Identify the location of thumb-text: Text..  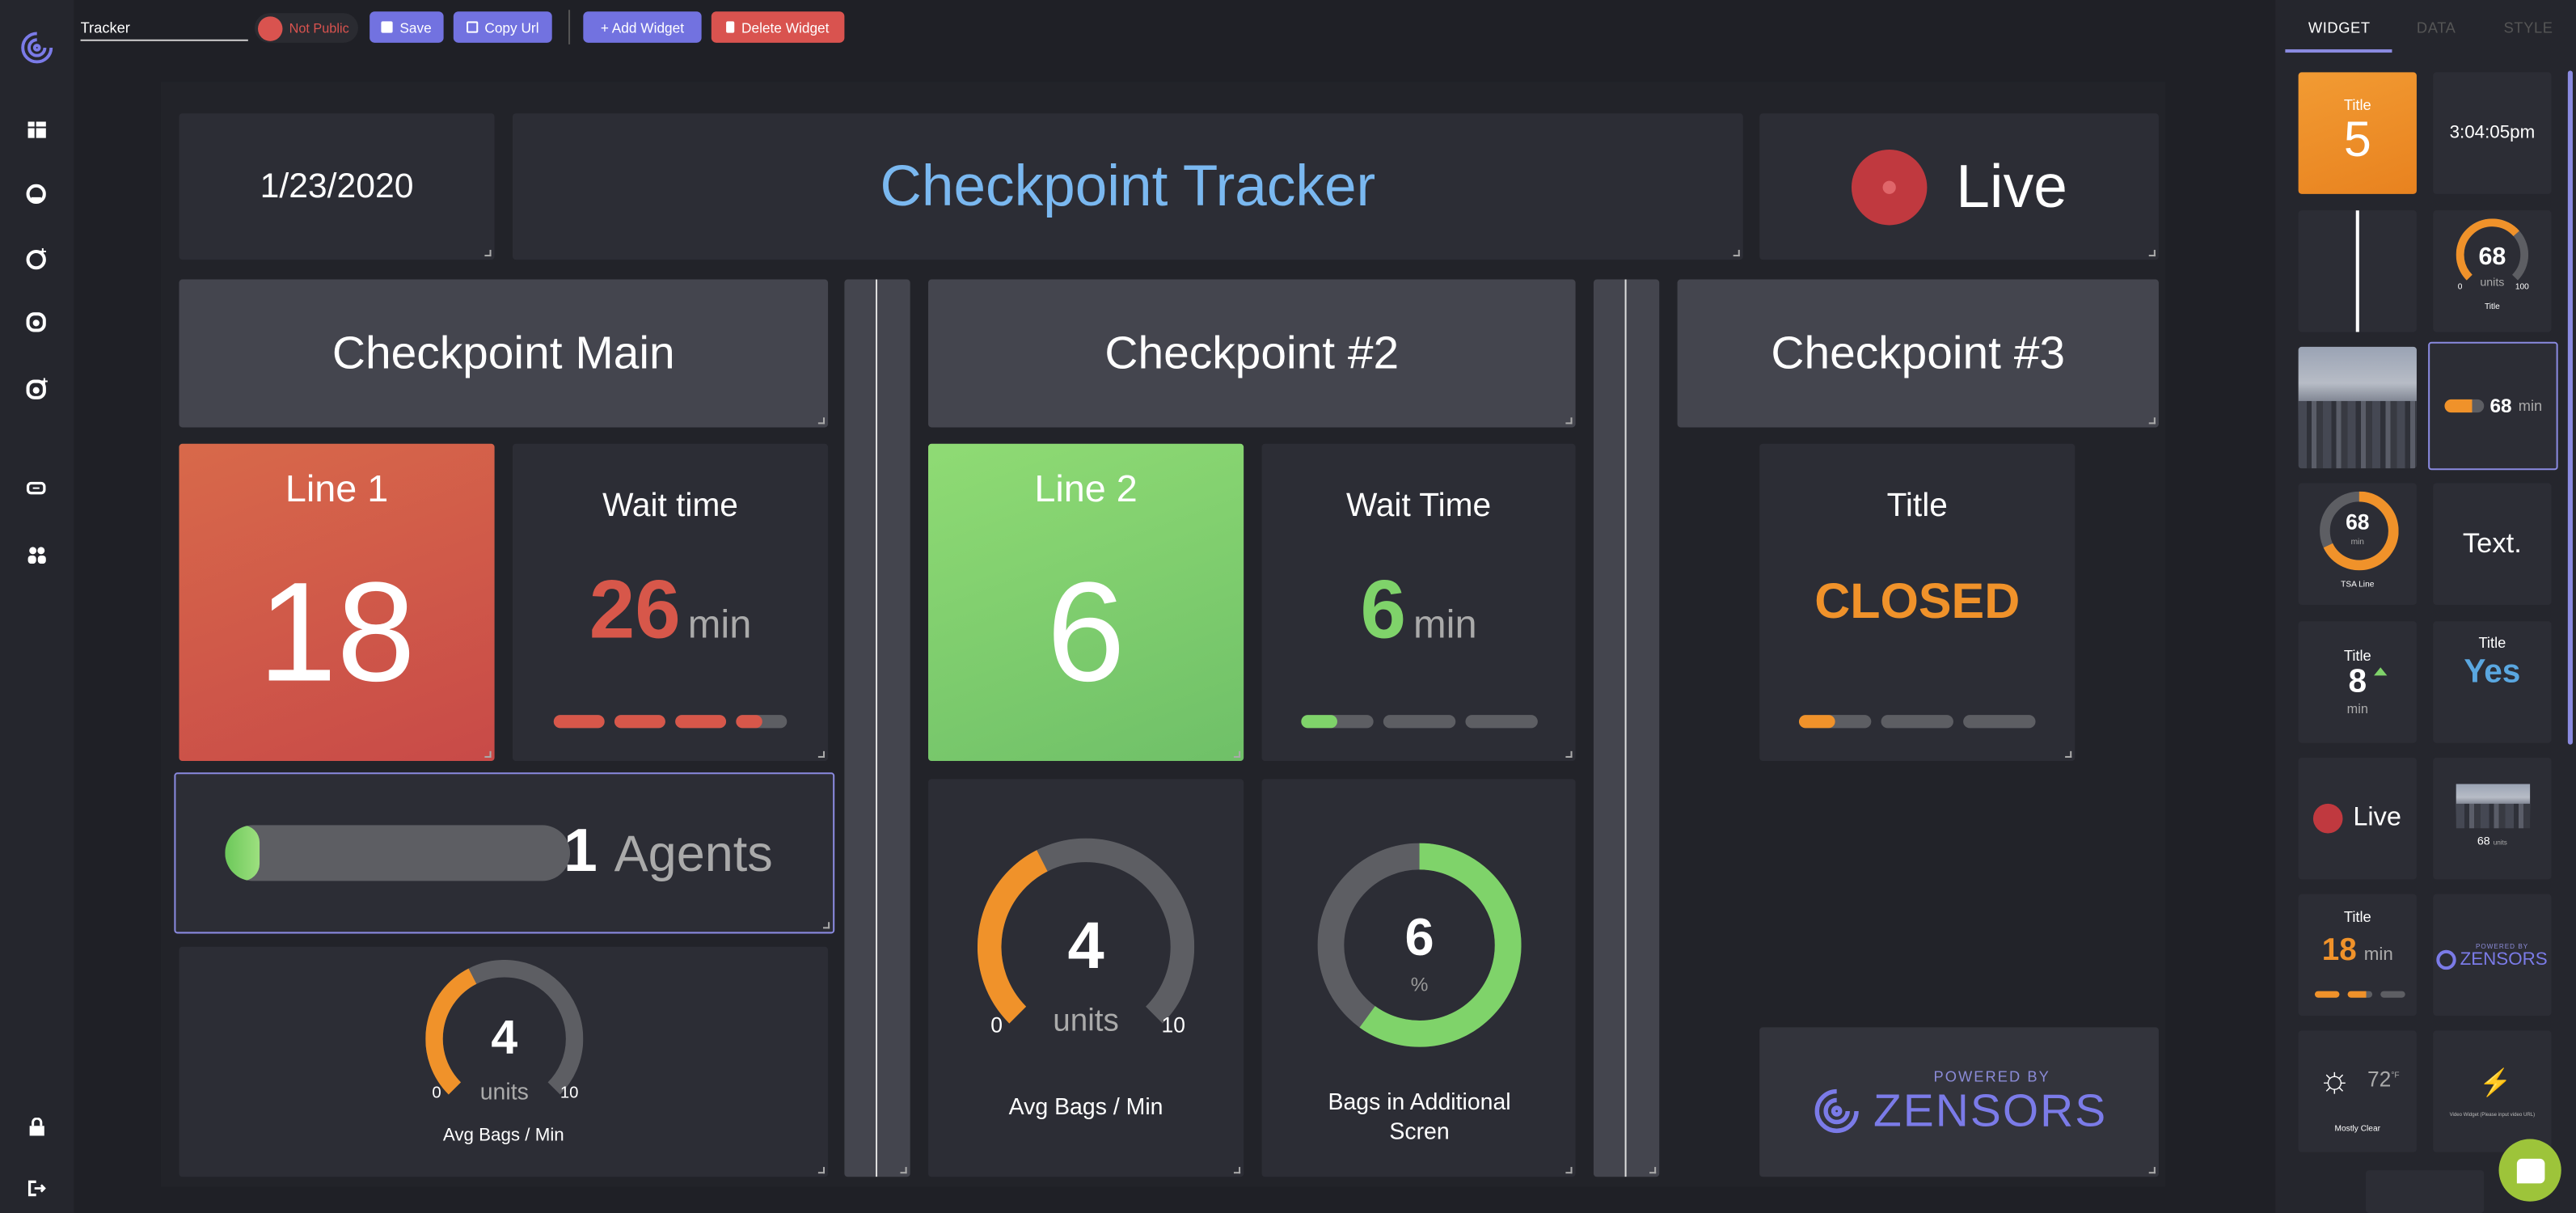
(2492, 543).